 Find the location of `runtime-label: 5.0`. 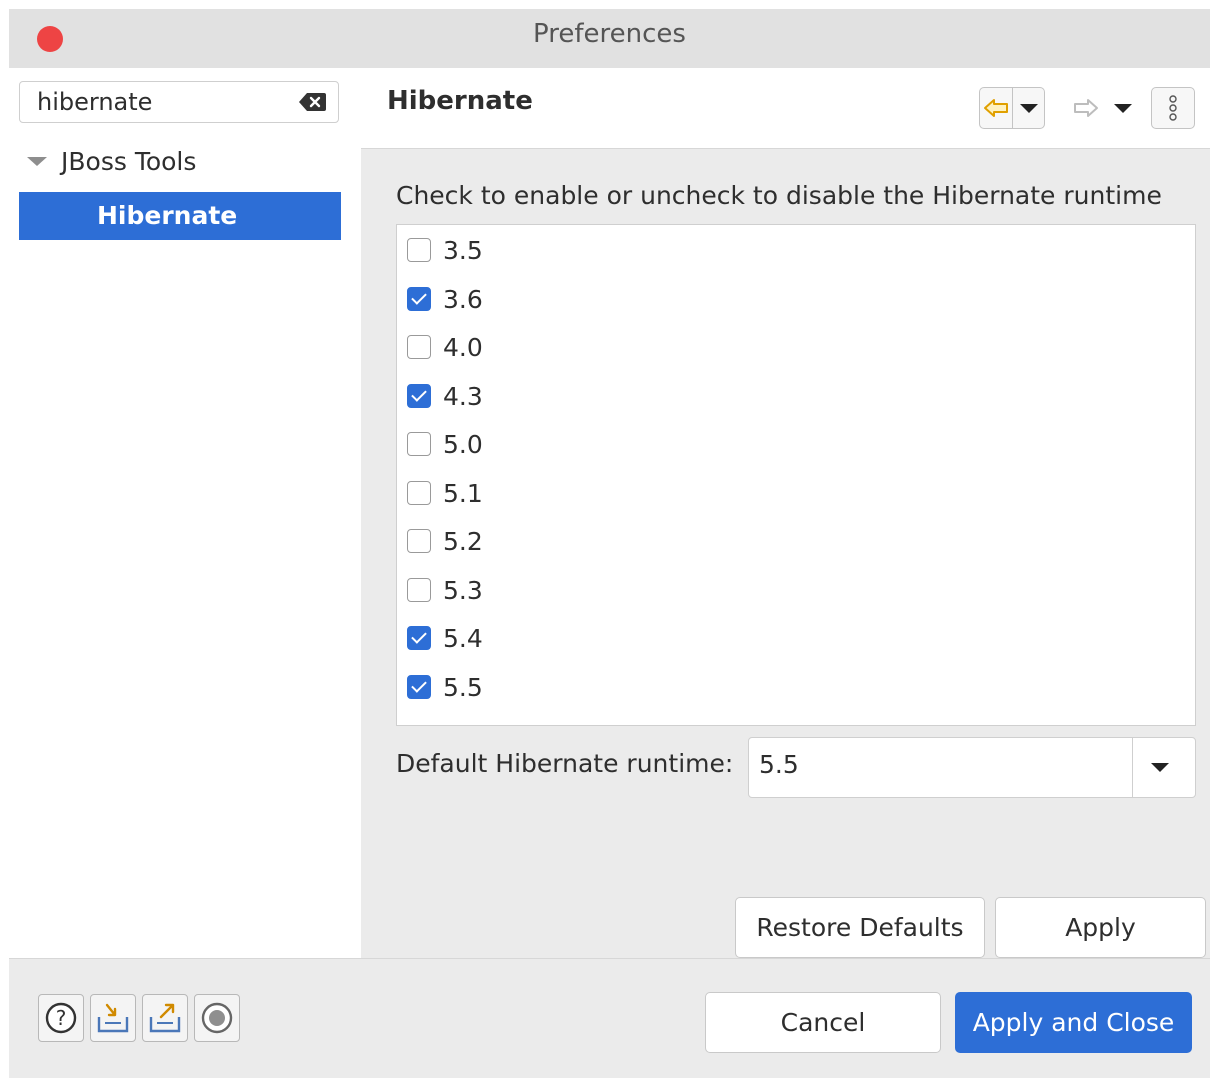

runtime-label: 5.0 is located at coordinates (463, 444).